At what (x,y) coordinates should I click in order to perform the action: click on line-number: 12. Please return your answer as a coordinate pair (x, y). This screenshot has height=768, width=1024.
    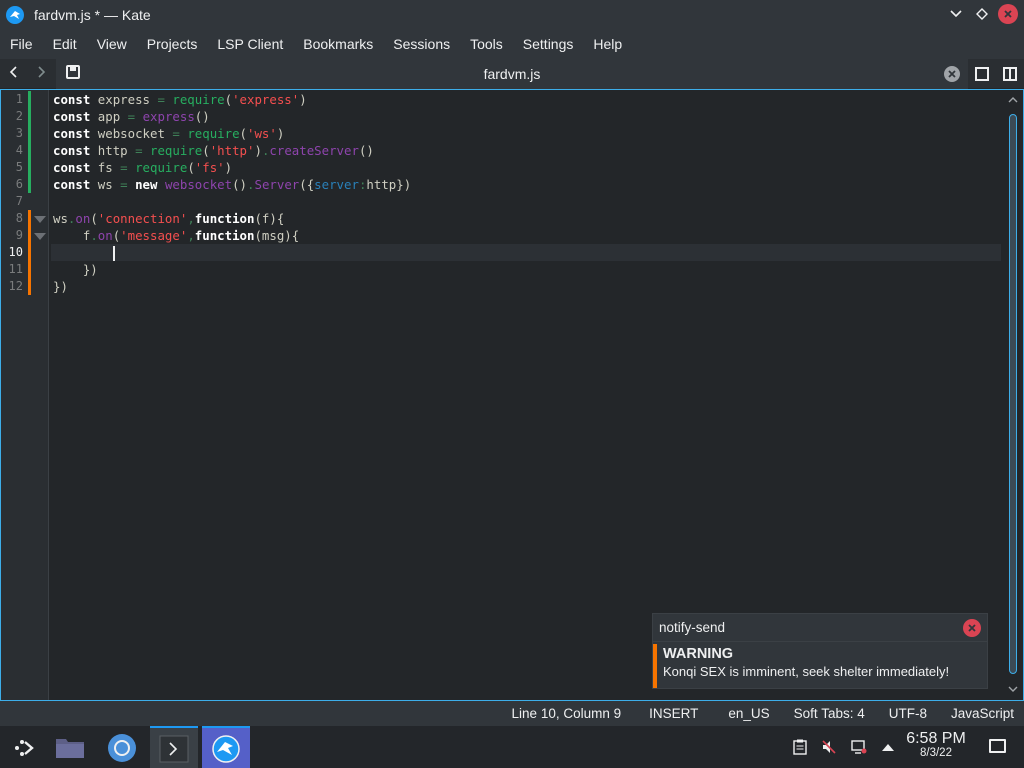
    Looking at the image, I should click on (15, 286).